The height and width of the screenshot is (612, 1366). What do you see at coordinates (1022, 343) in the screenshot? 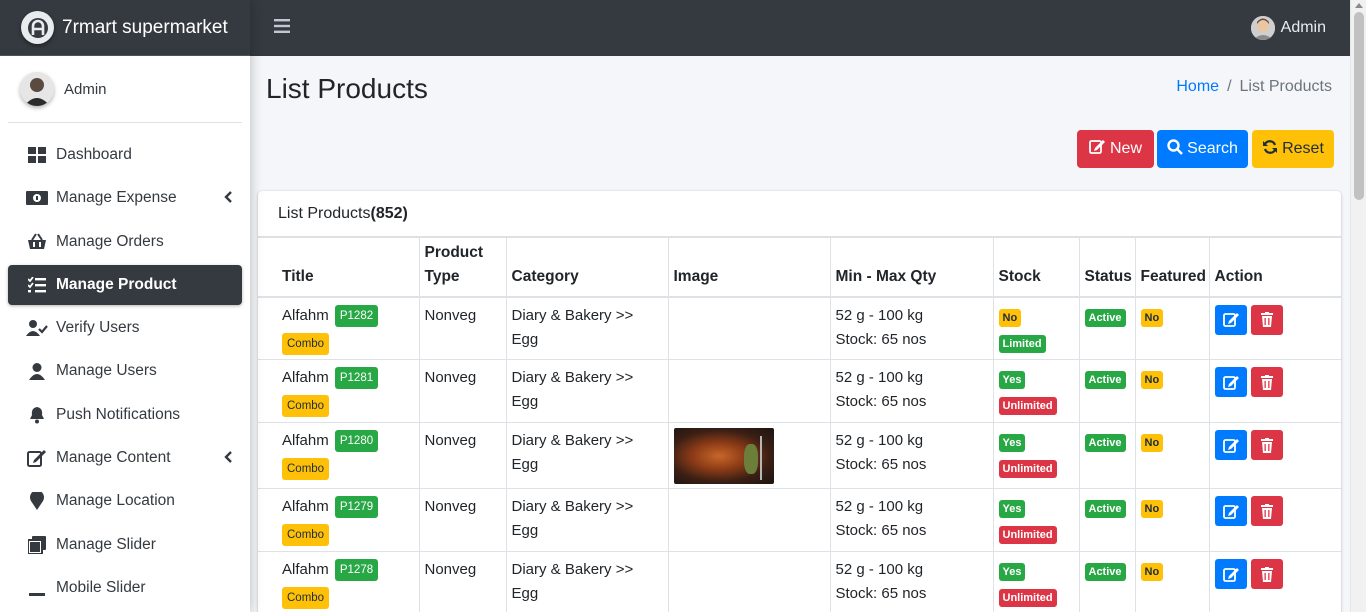
I see `stock-limit-badge: Limited` at bounding box center [1022, 343].